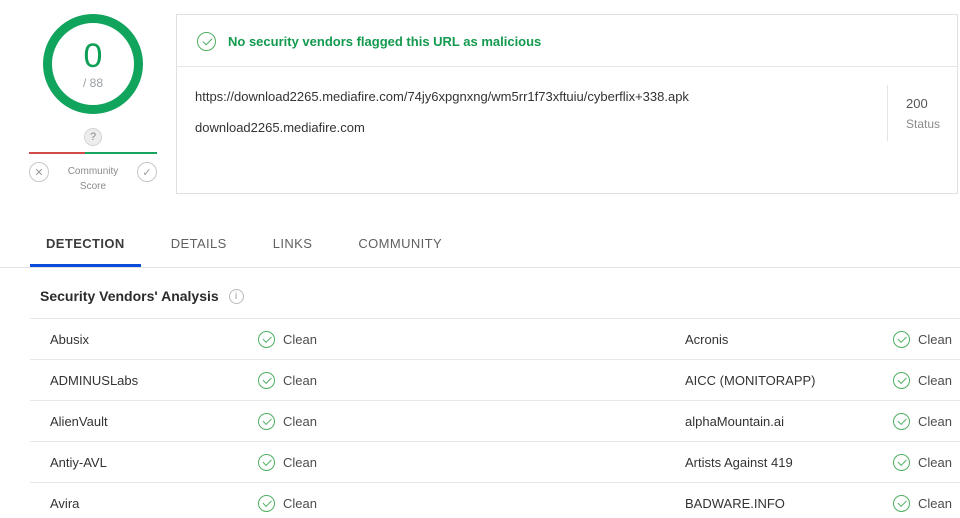 The width and height of the screenshot is (960, 518). What do you see at coordinates (531, 127) in the screenshot?
I see `scanned-domain: download2265.mediafire.com` at bounding box center [531, 127].